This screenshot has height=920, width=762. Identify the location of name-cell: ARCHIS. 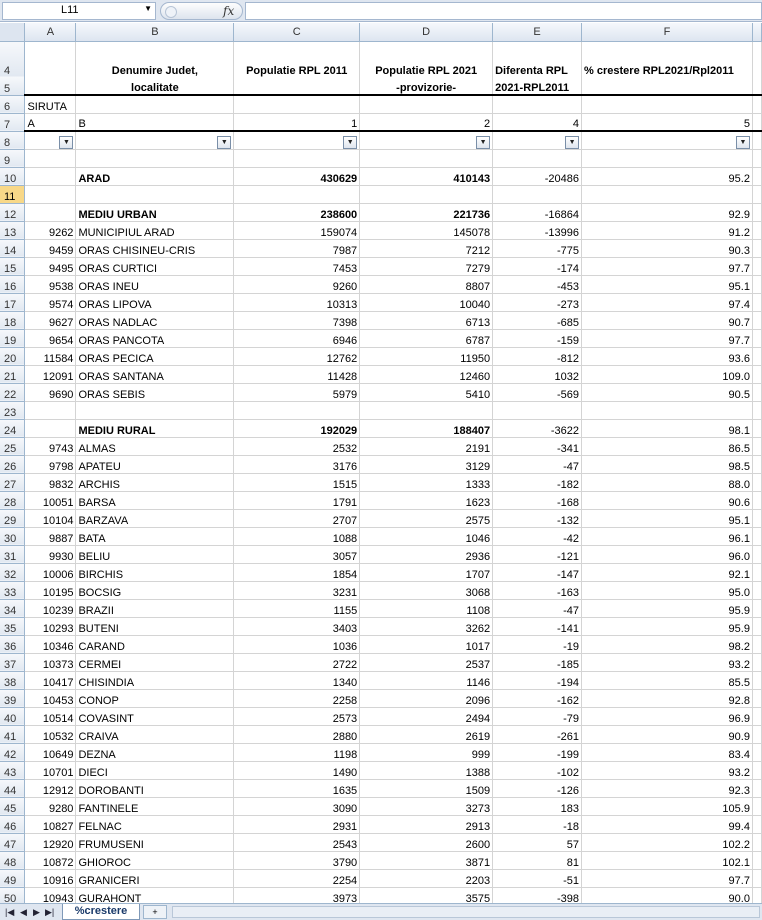
(155, 482).